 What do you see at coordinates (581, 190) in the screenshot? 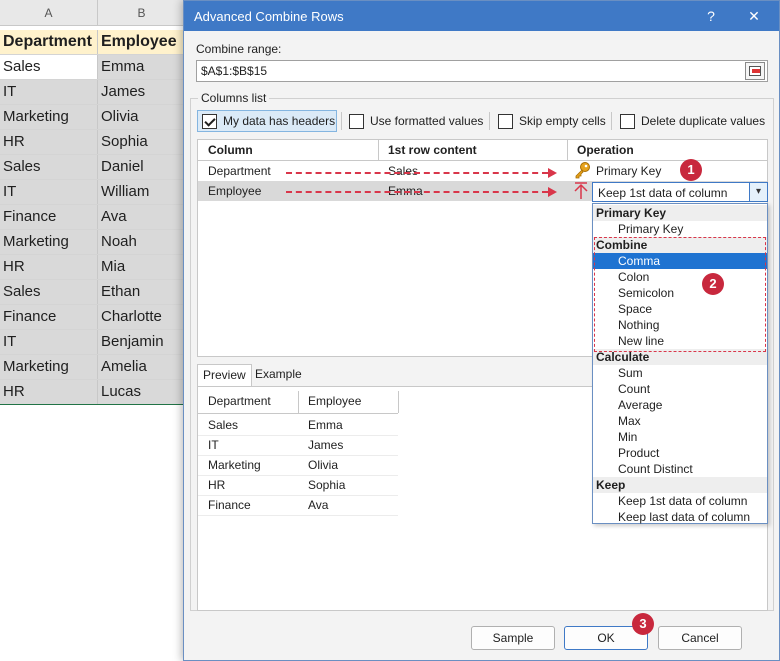
I see `arrow-up-icon` at bounding box center [581, 190].